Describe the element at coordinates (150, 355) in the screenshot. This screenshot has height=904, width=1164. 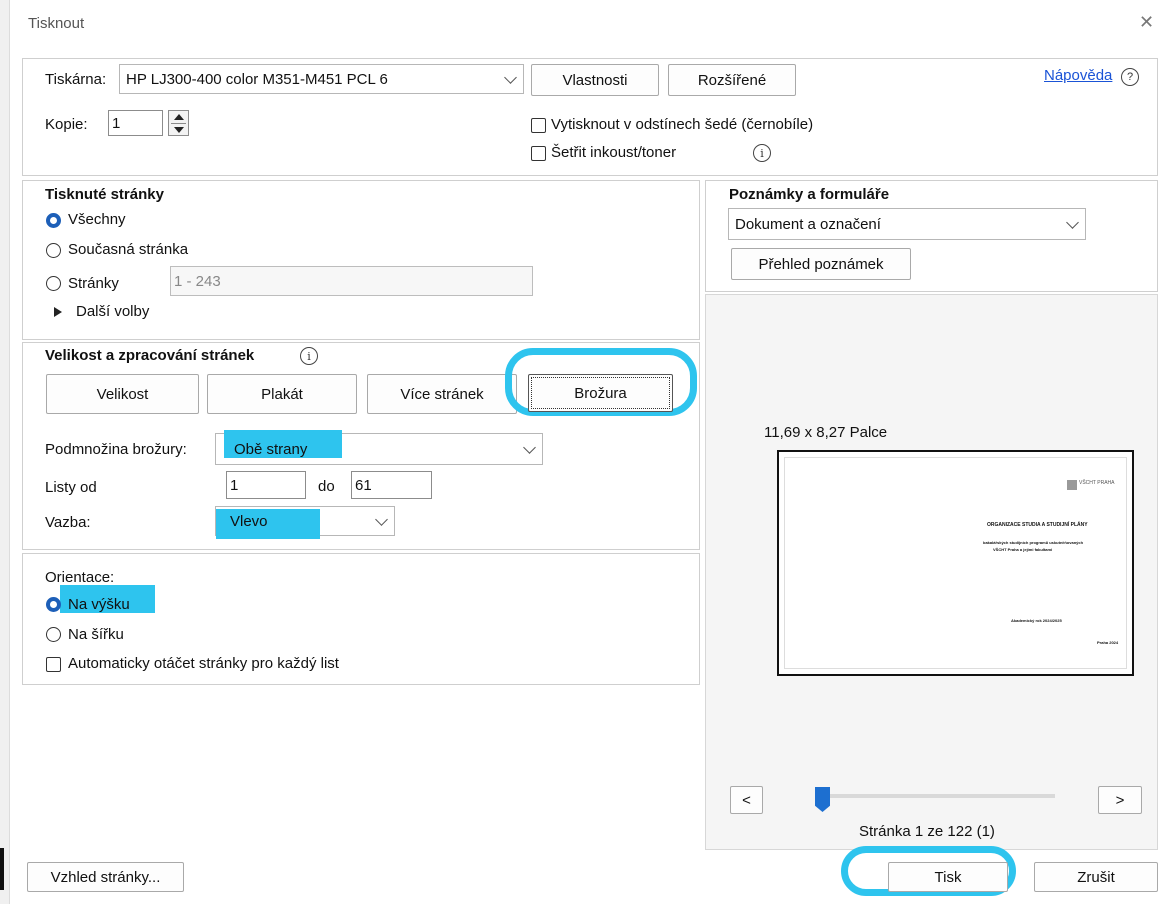
I see `page-sizing-heading: Velikost a zpracování stránek` at that location.